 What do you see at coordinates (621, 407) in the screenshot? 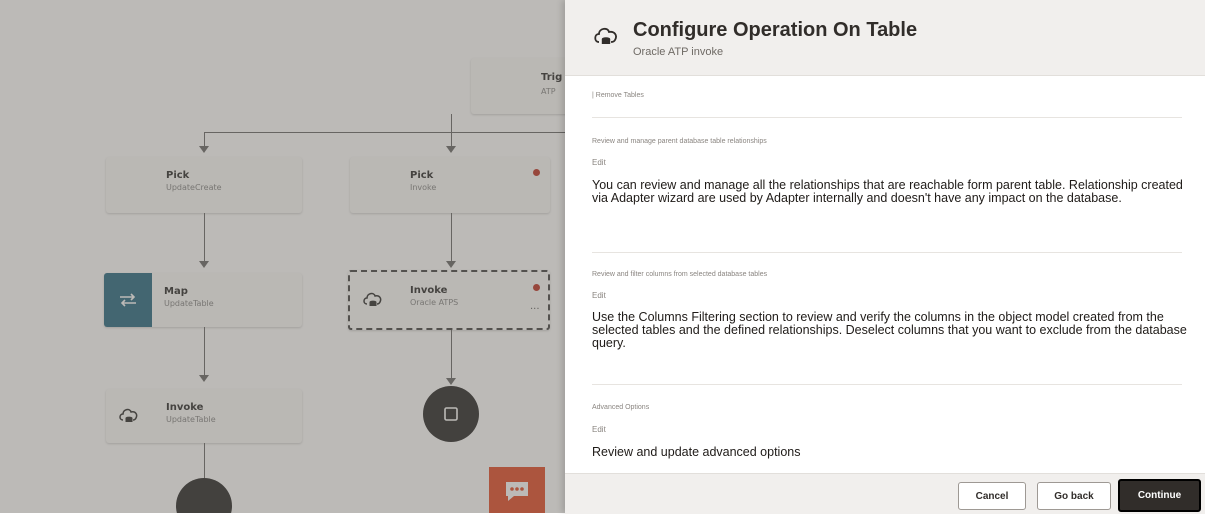
I see `section-heading: Advanced Options` at bounding box center [621, 407].